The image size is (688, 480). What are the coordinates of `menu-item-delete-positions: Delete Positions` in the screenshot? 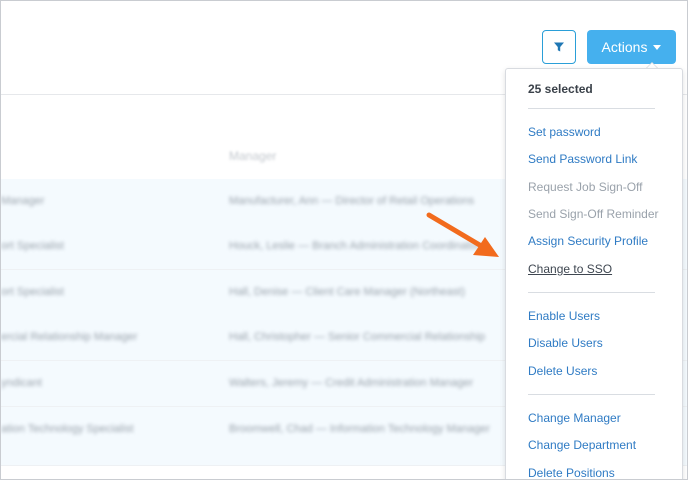 It's located at (571, 472).